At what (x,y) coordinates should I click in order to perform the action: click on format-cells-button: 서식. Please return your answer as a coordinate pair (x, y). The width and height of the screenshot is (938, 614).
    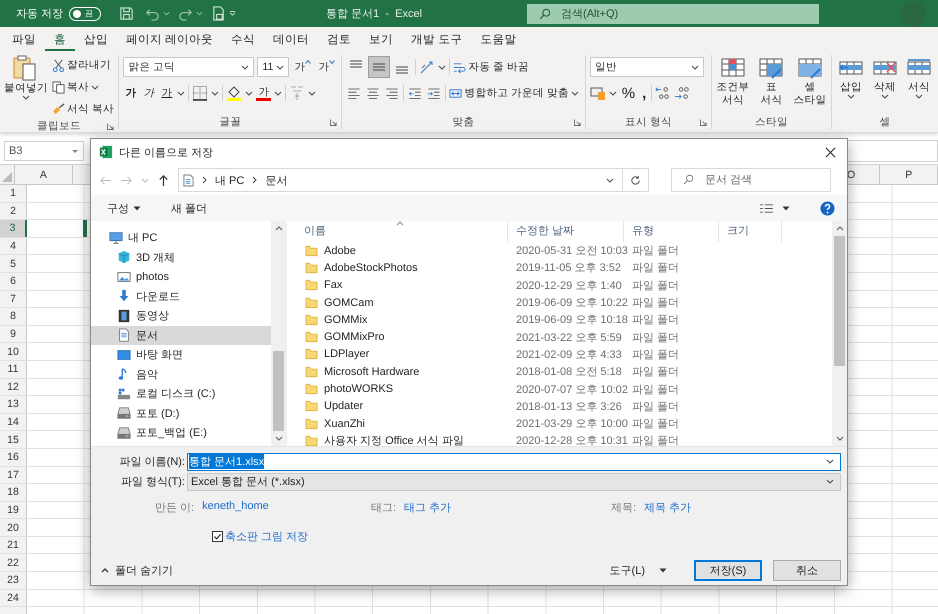
    Looking at the image, I should click on (919, 85).